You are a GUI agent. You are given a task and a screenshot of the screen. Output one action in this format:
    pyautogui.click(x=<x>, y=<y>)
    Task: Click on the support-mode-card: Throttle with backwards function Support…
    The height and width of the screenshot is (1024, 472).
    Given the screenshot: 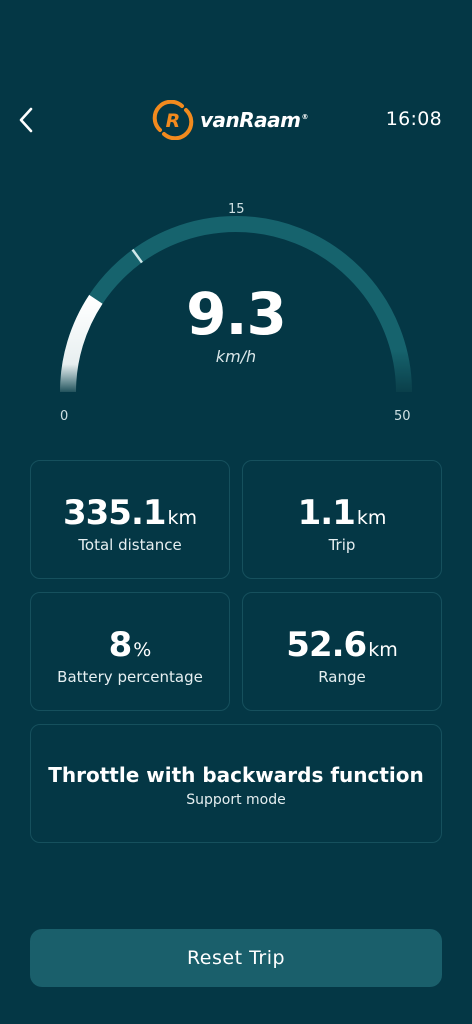 What is the action you would take?
    pyautogui.click(x=236, y=783)
    